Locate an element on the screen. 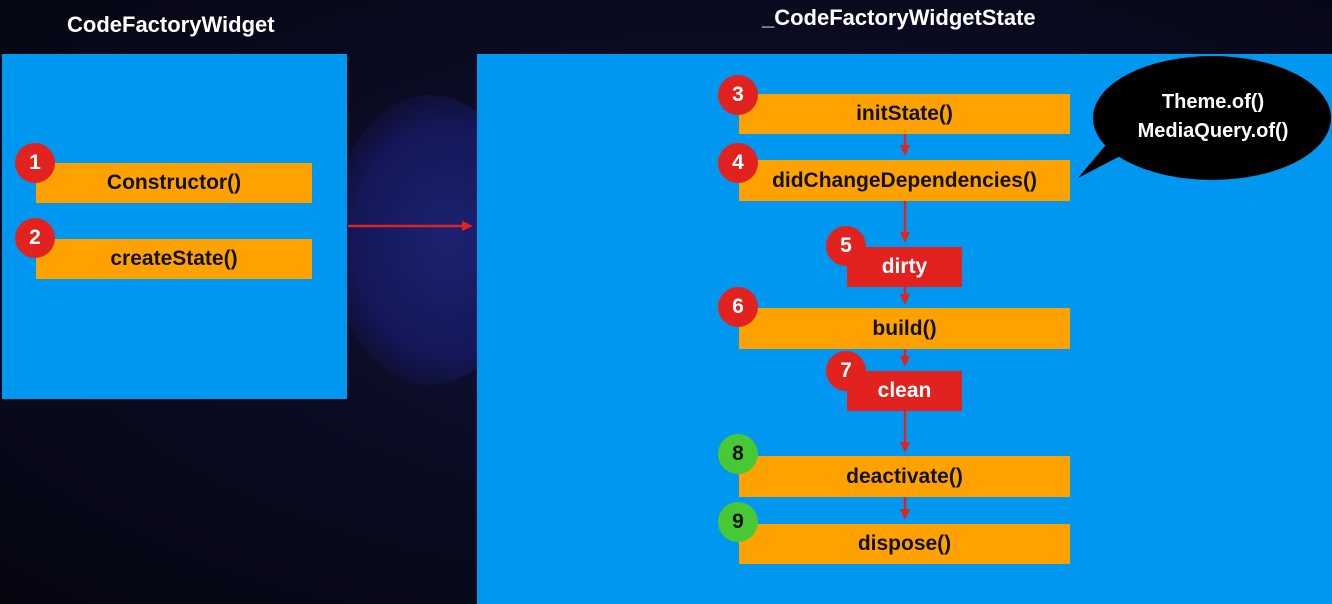 The width and height of the screenshot is (1332, 604). step-number-badge: 6 is located at coordinates (738, 307).